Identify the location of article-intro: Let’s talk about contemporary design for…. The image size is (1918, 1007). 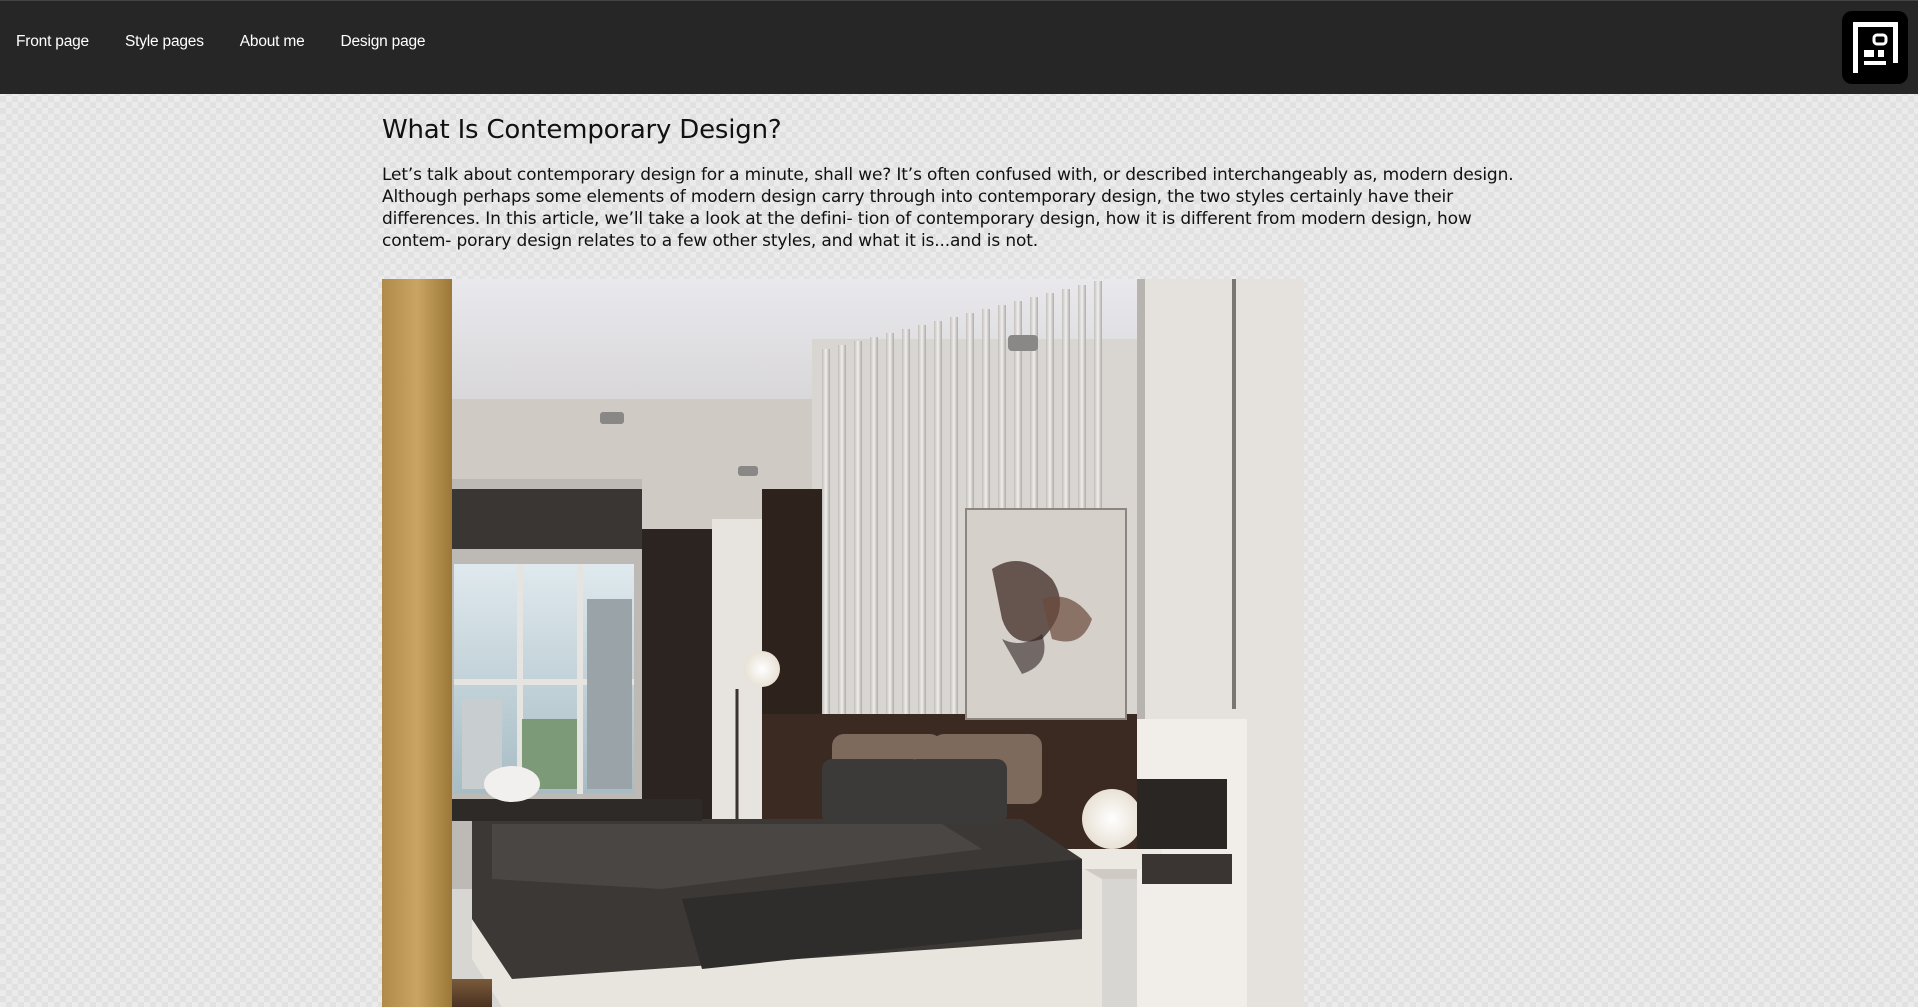
(948, 208).